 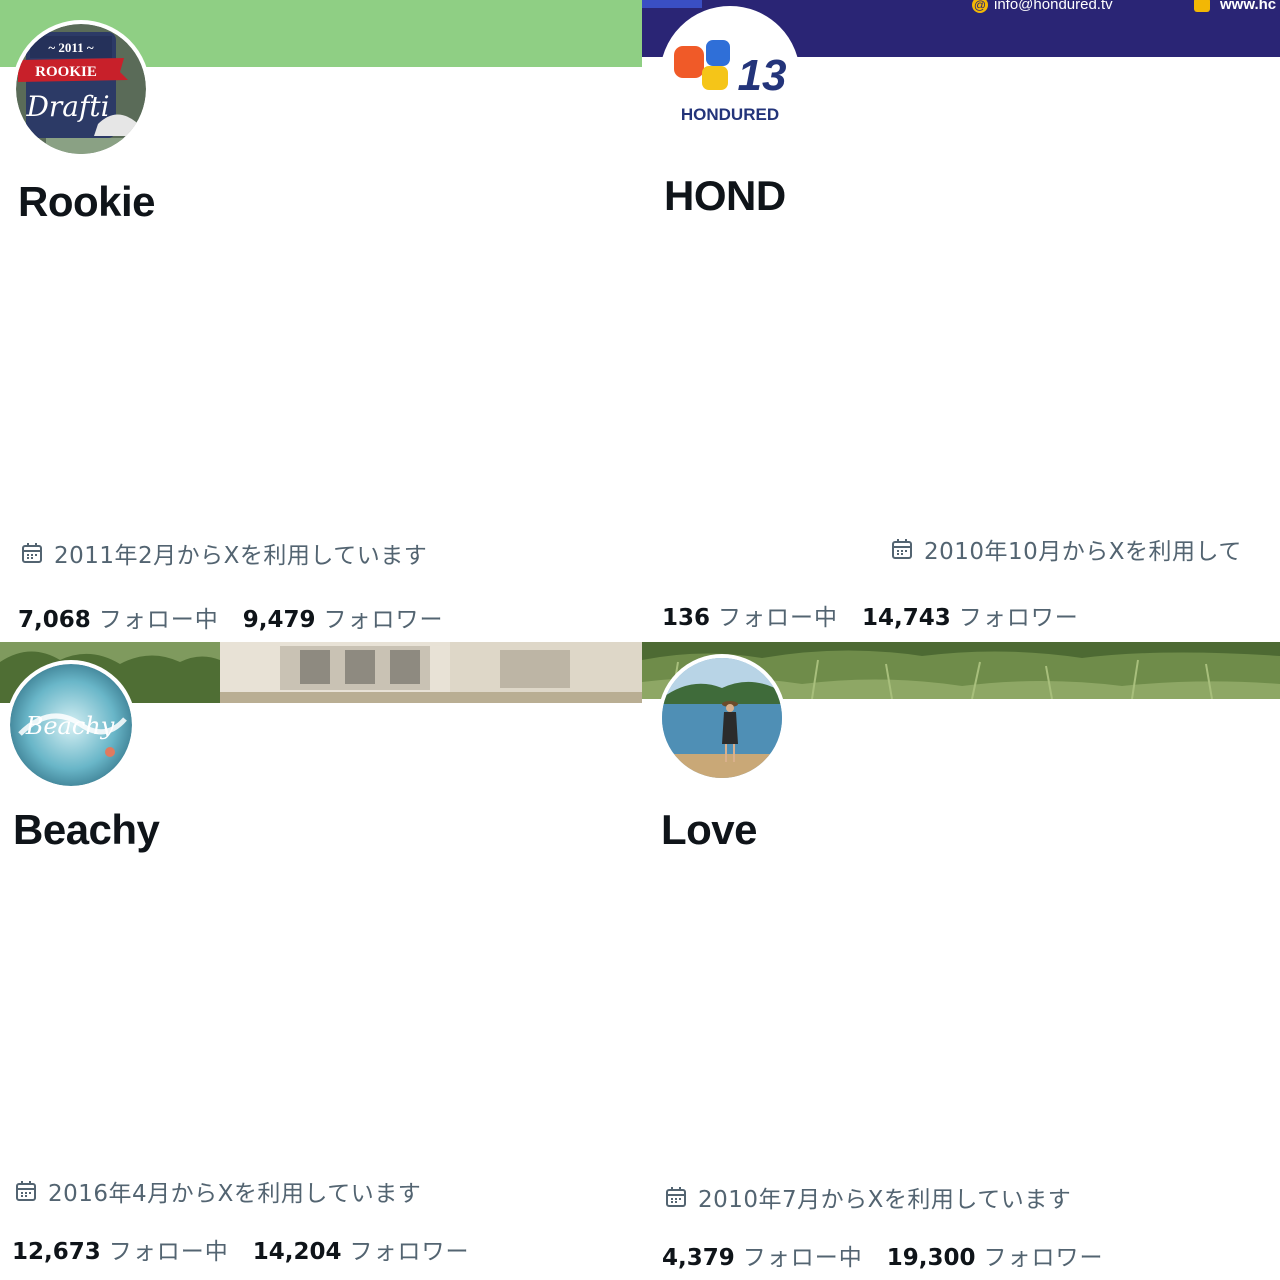 I want to click on joined-date: 2010年10月からXを利用して, so click(x=1066, y=549).